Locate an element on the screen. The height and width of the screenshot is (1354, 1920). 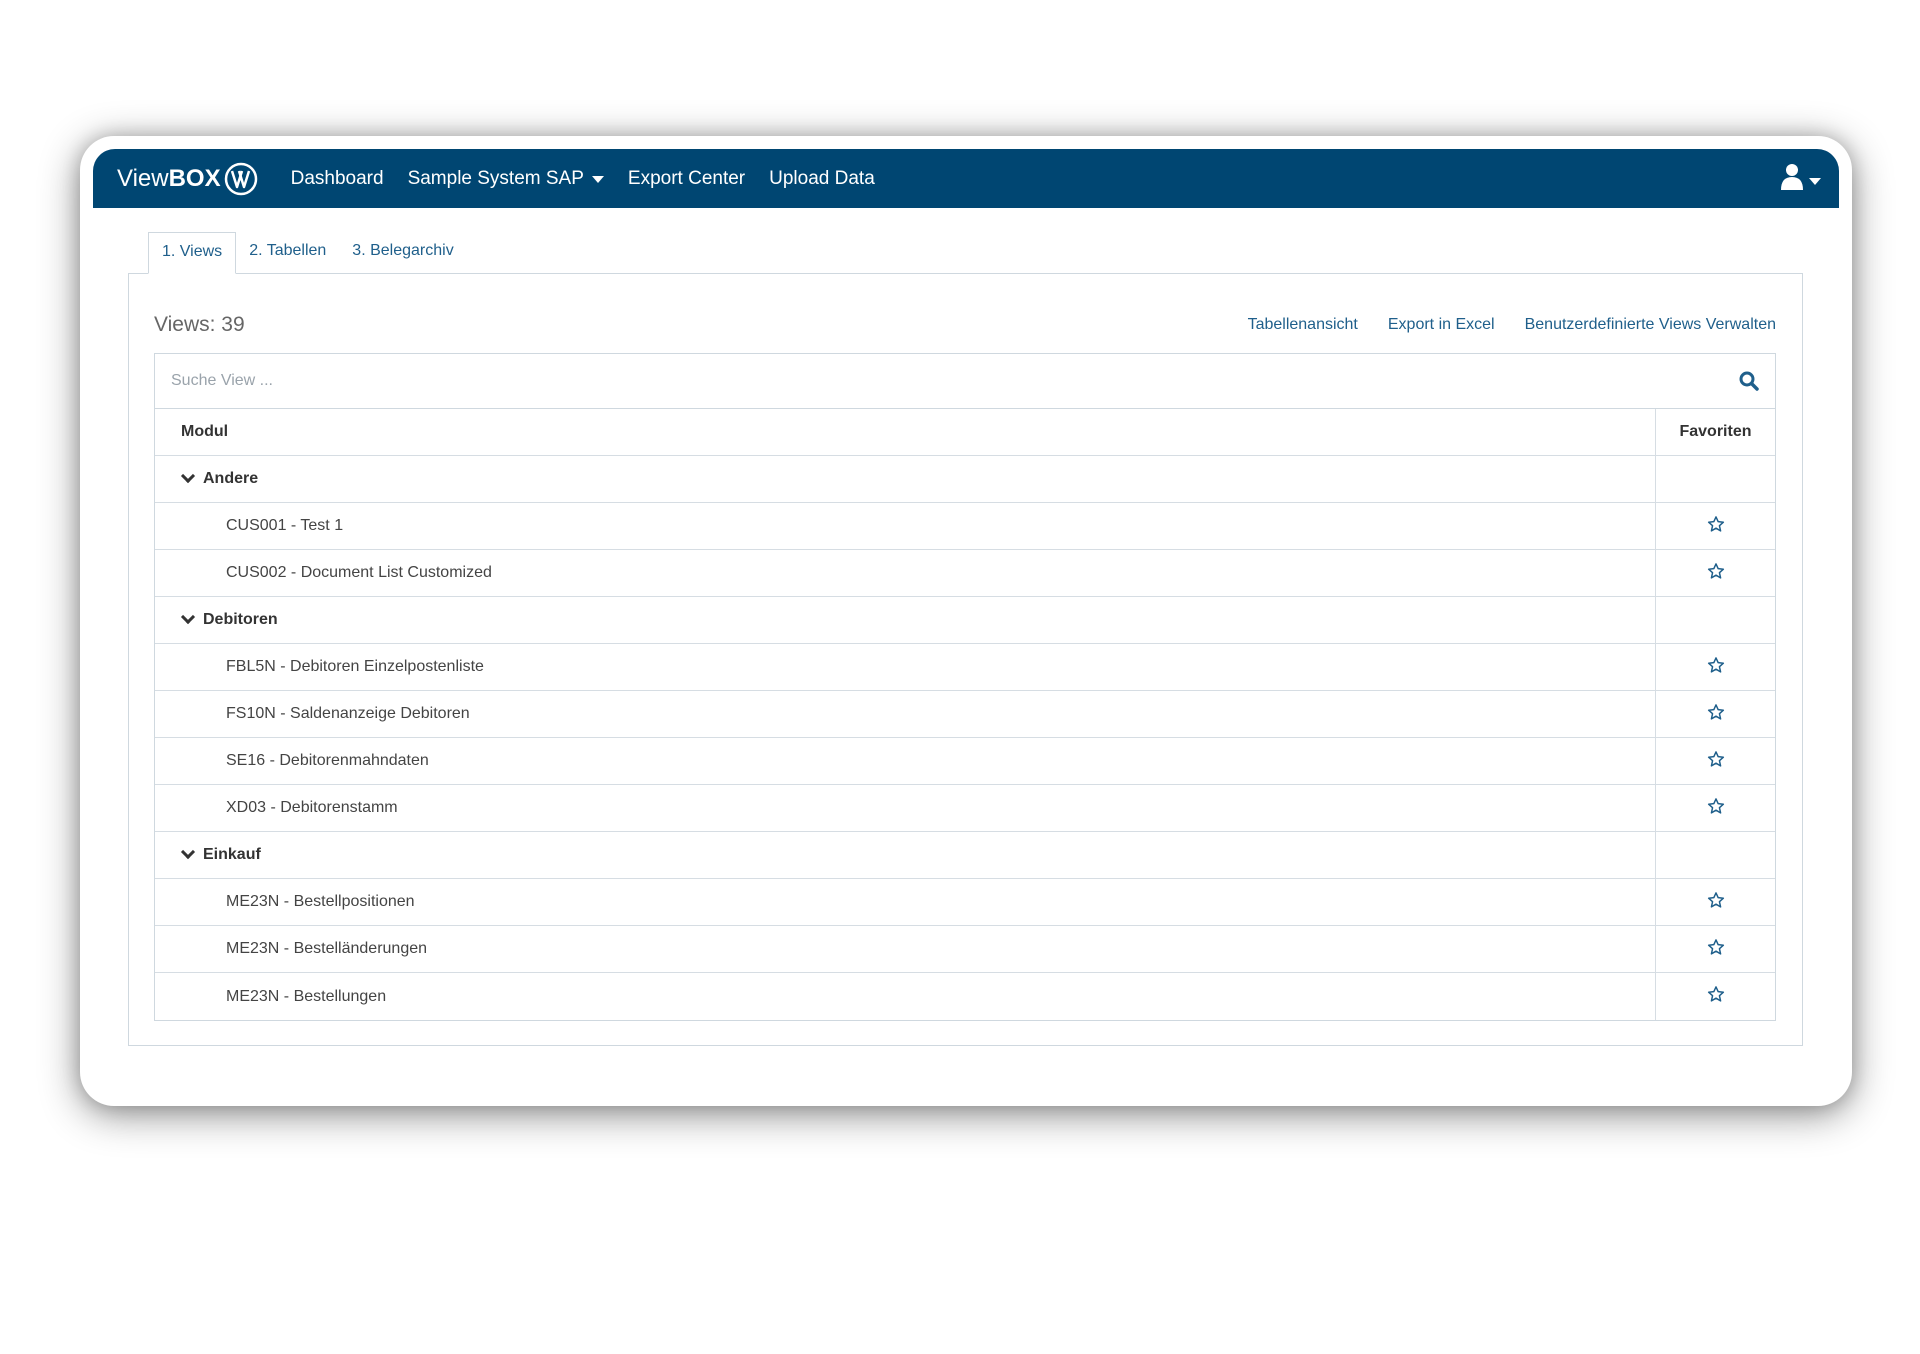
table-row: FS10N - Saldenanzeige Debitoren is located at coordinates (965, 714).